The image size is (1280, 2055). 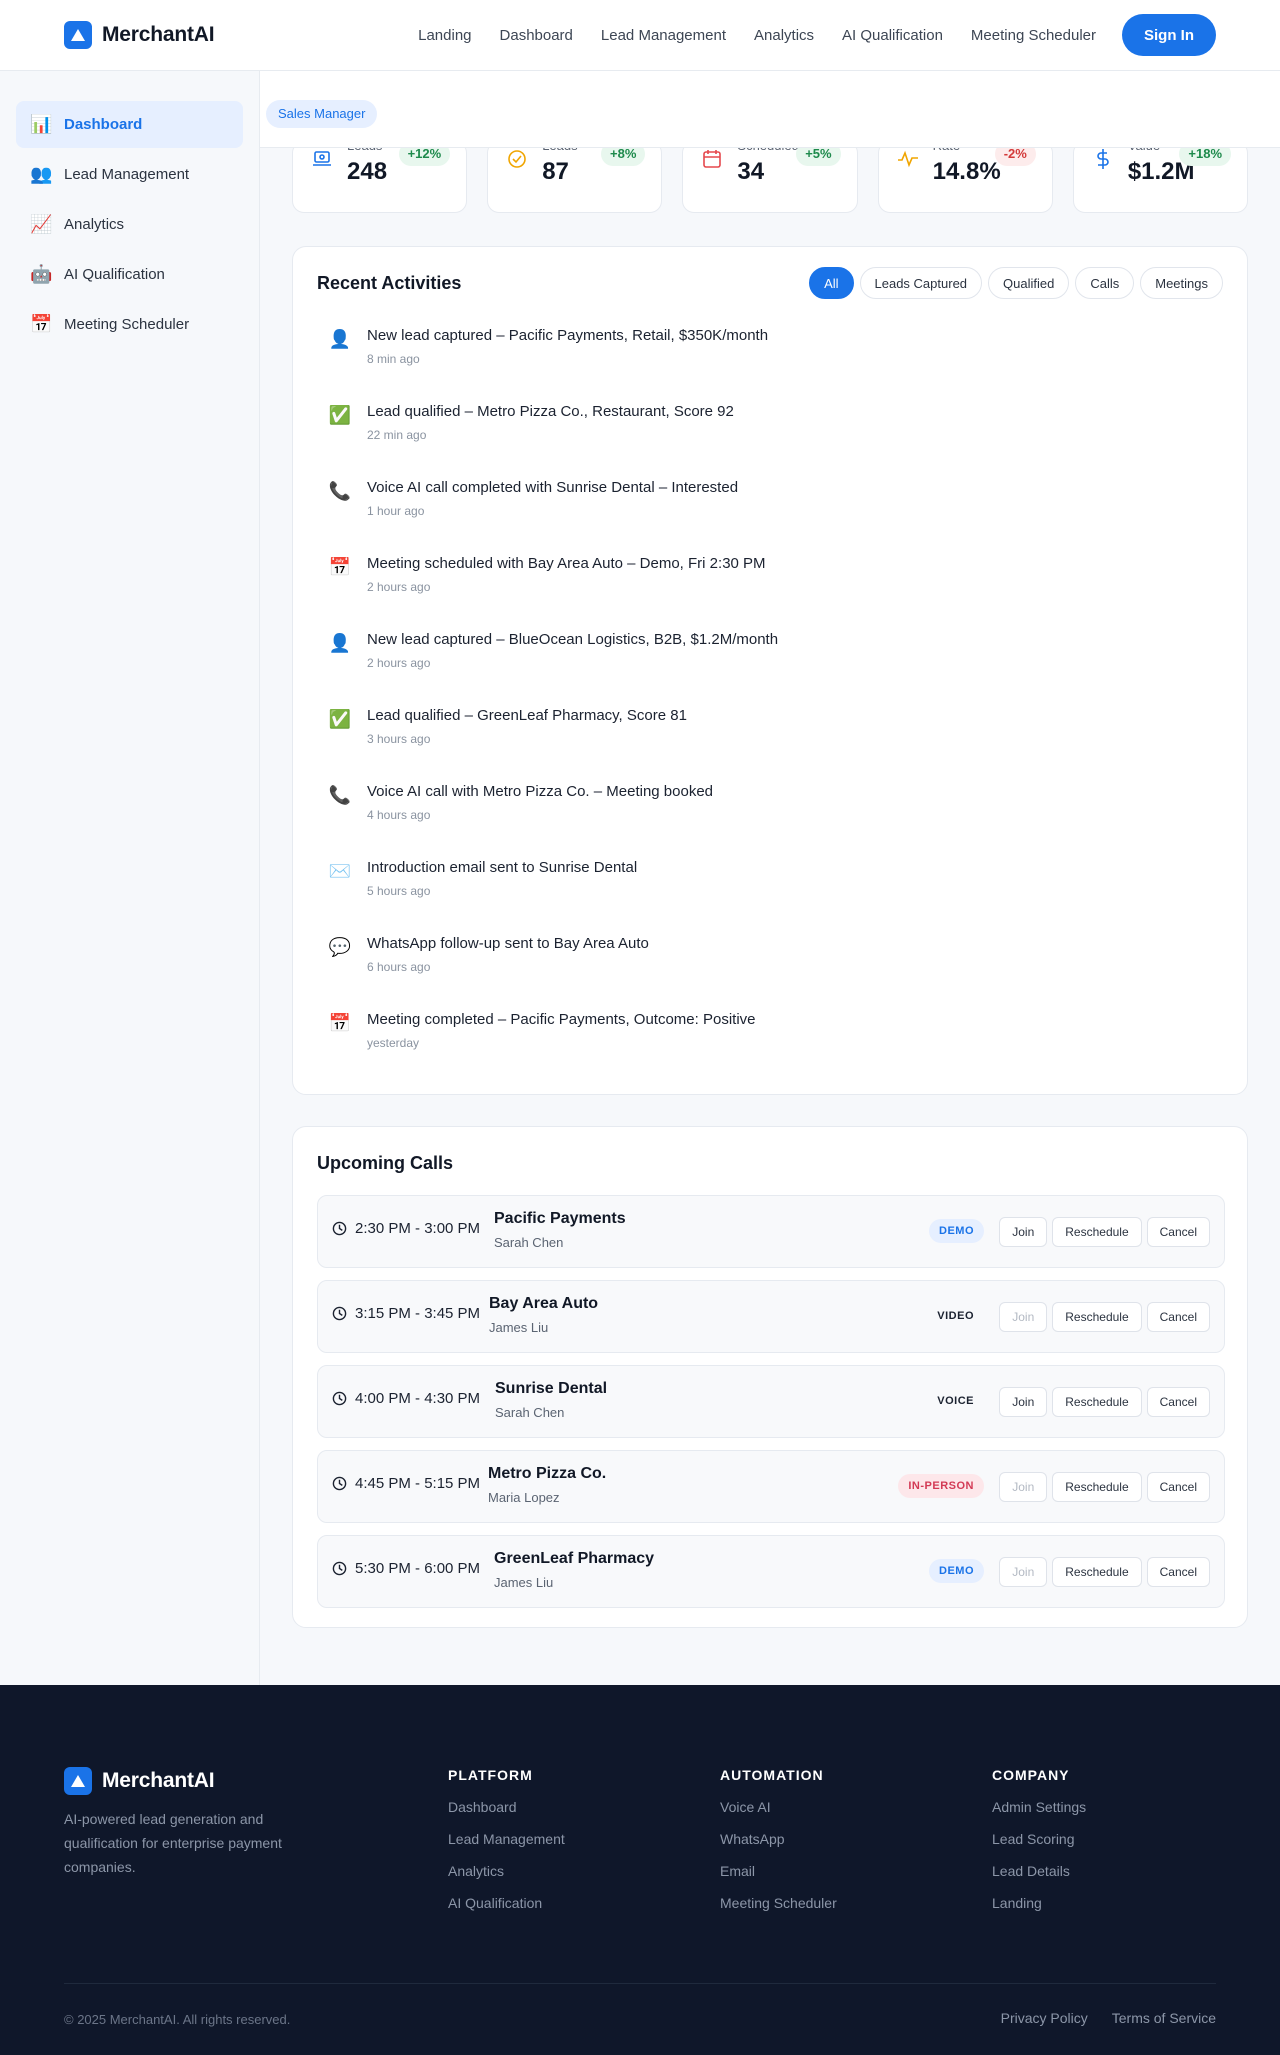 What do you see at coordinates (129, 124) in the screenshot?
I see `sidebar-item-dashboard: 📊 Dashboard` at bounding box center [129, 124].